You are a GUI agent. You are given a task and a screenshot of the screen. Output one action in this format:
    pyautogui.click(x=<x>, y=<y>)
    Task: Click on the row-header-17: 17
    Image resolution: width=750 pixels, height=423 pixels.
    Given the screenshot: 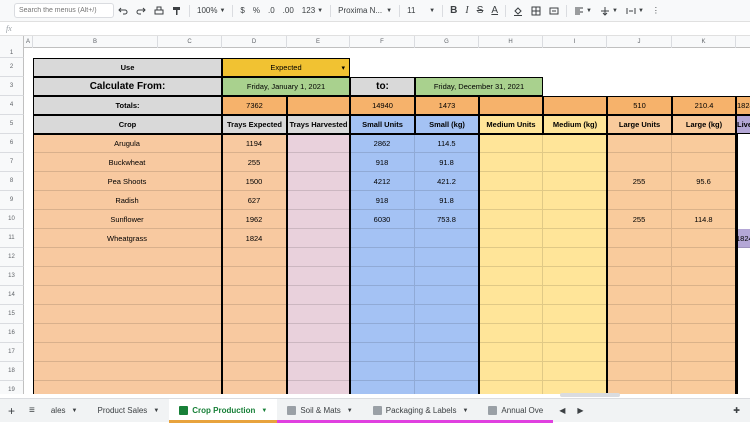 What is the action you would take?
    pyautogui.click(x=12, y=352)
    